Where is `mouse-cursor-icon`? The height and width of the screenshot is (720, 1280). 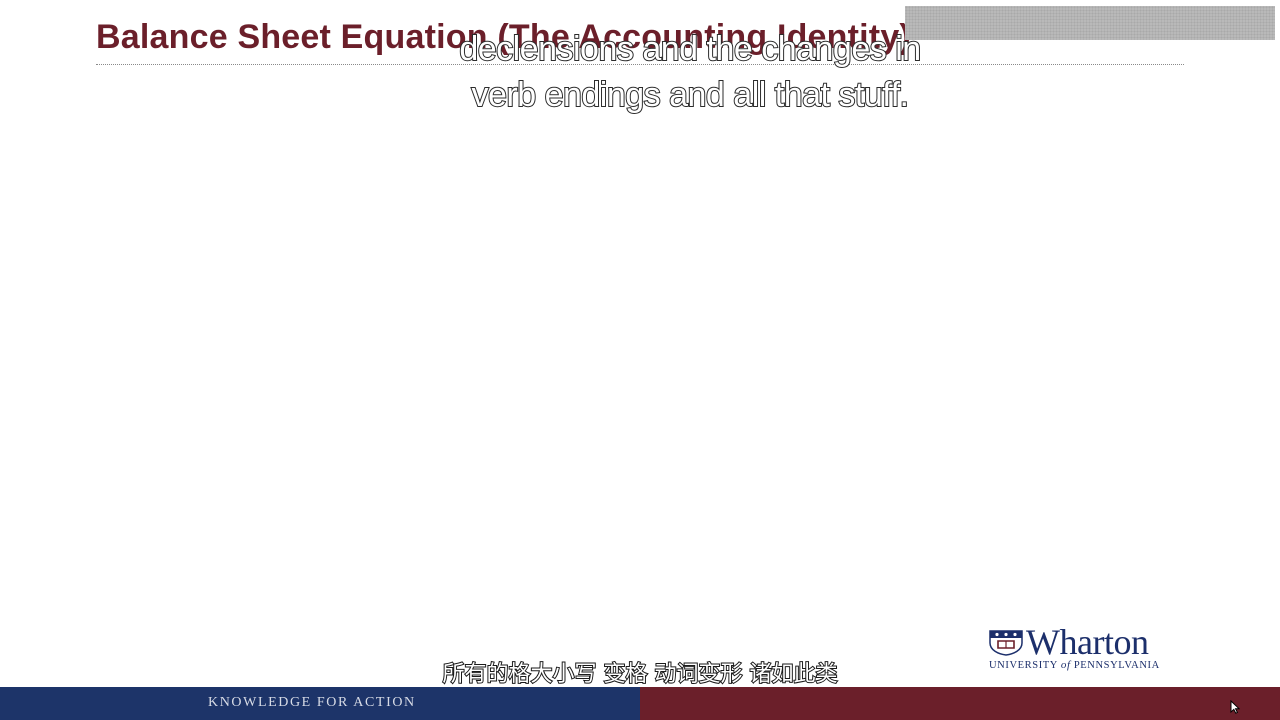
mouse-cursor-icon is located at coordinates (1235, 707).